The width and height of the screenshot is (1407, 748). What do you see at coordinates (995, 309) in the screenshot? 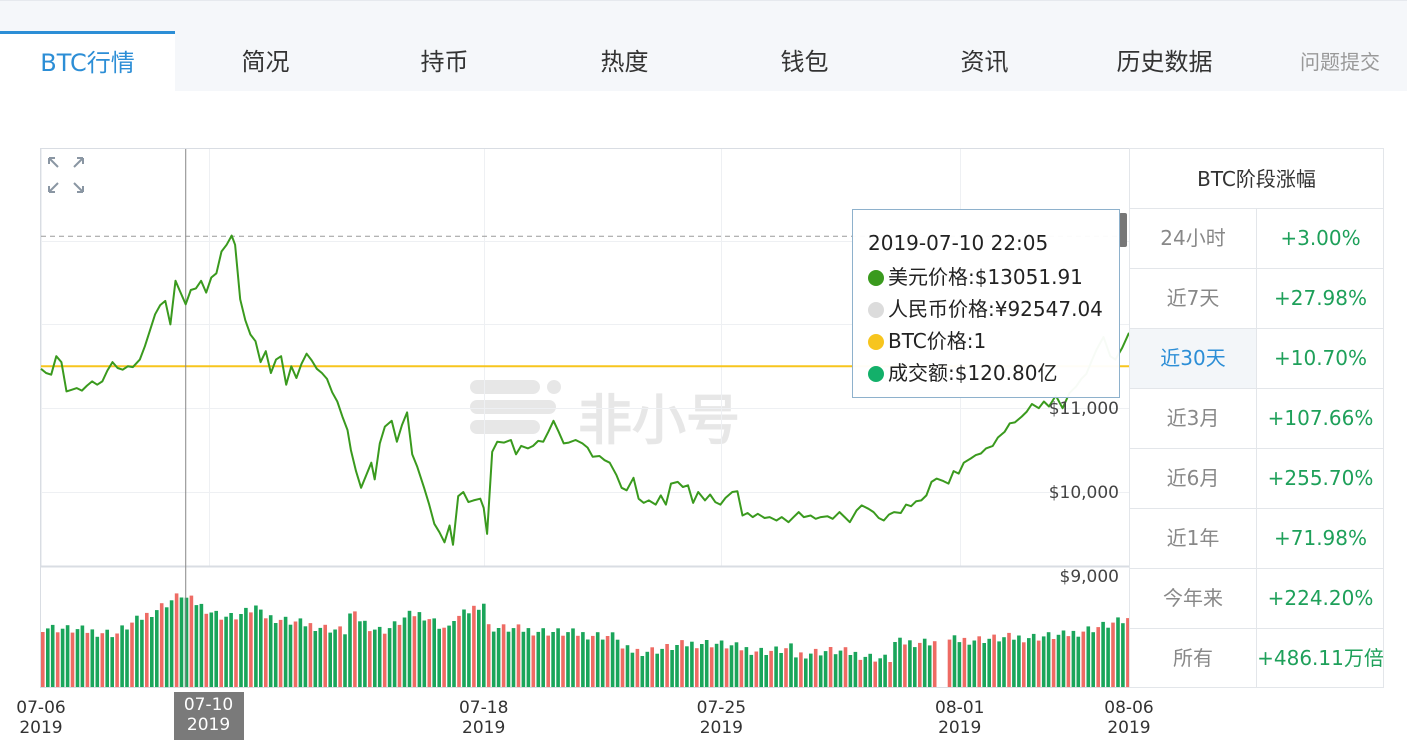
I see `tooltip-cny: 人民币价格:¥92547.04` at bounding box center [995, 309].